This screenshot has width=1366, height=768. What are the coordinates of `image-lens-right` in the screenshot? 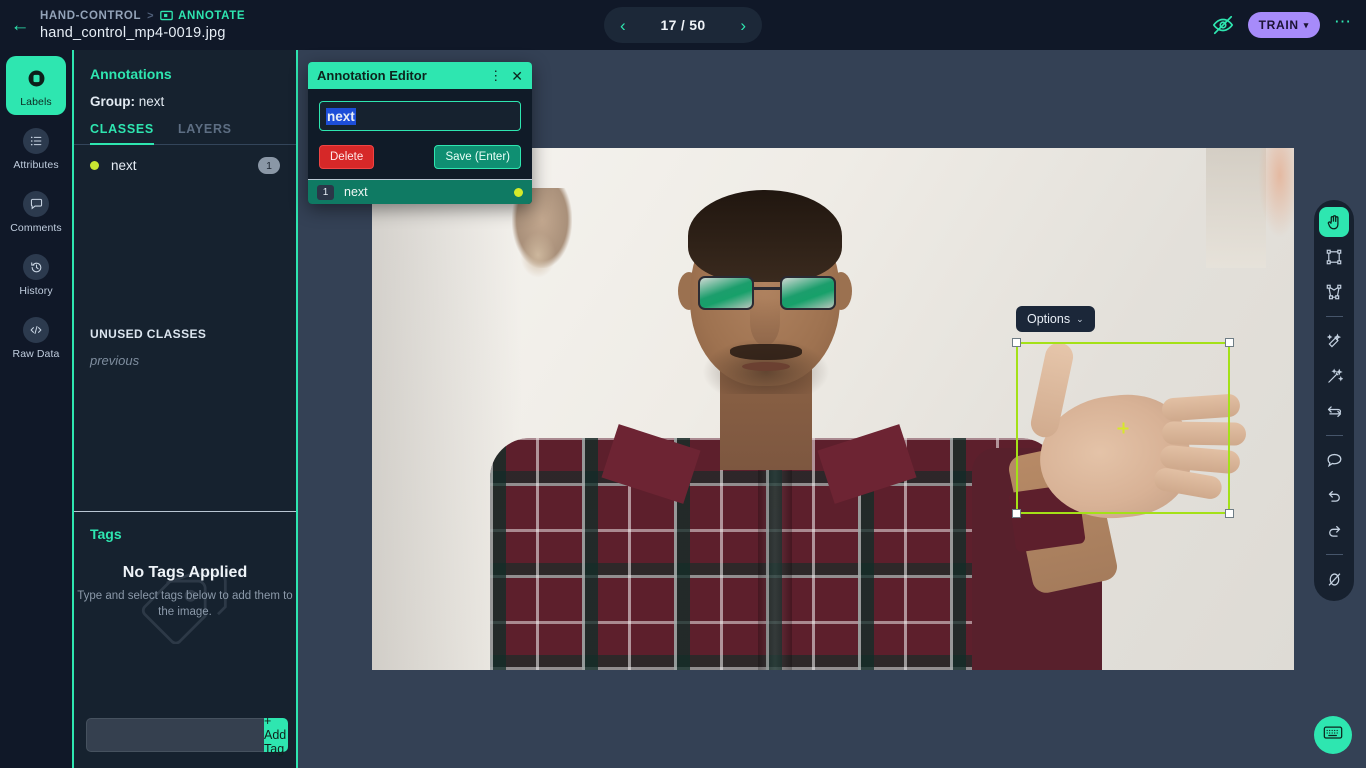 It's located at (808, 293).